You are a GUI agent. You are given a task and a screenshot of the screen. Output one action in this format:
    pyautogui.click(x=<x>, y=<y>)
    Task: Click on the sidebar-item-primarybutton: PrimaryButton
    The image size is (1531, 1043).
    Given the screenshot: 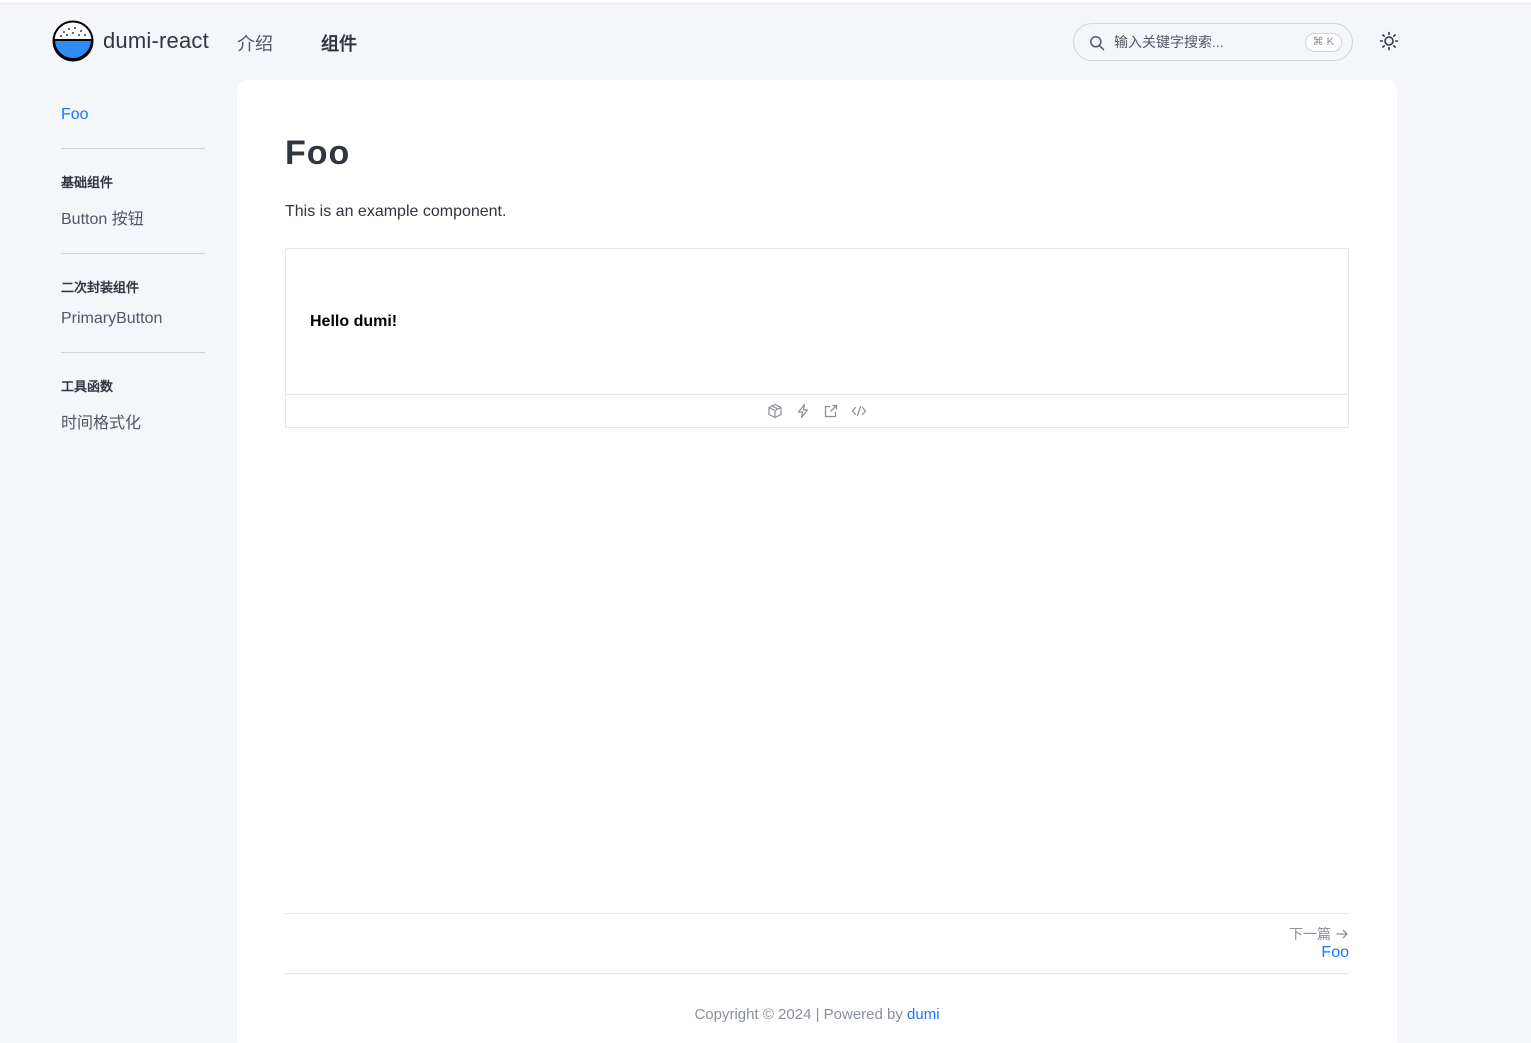 What is the action you would take?
    pyautogui.click(x=133, y=319)
    